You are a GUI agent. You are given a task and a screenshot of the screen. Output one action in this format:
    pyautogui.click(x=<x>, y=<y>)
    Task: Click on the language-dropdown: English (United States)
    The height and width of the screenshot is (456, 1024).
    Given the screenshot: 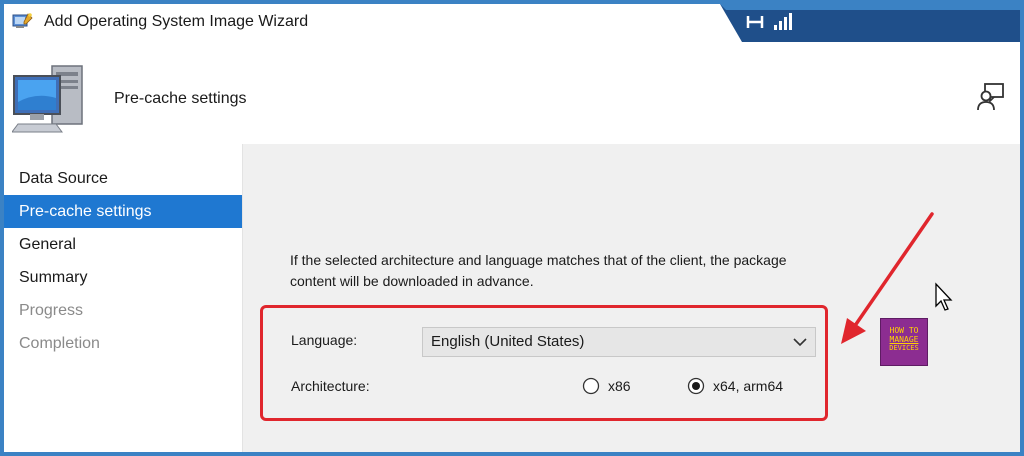 What is the action you would take?
    pyautogui.click(x=619, y=342)
    